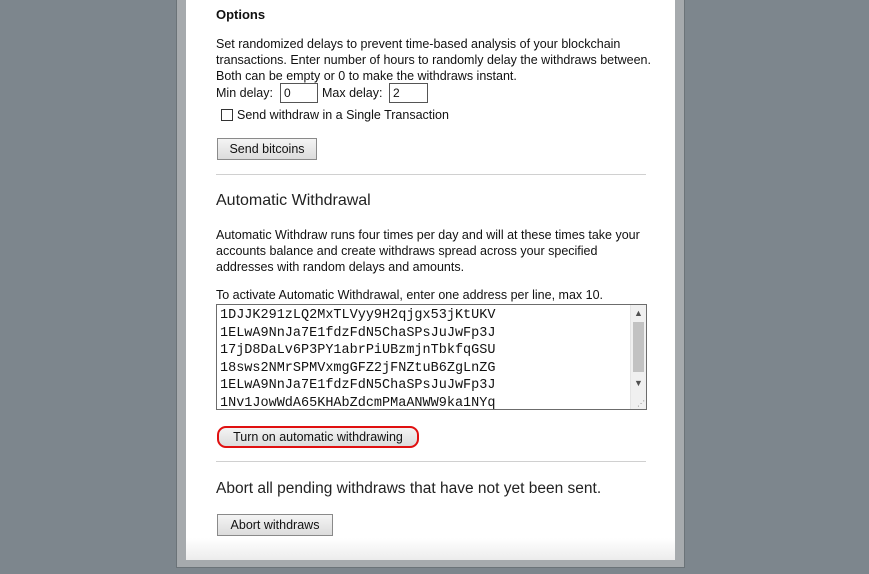  I want to click on address-line: 18sws2NMrSPMVxmgGFZ2jFNZtuB6ZgLnZG, so click(358, 368).